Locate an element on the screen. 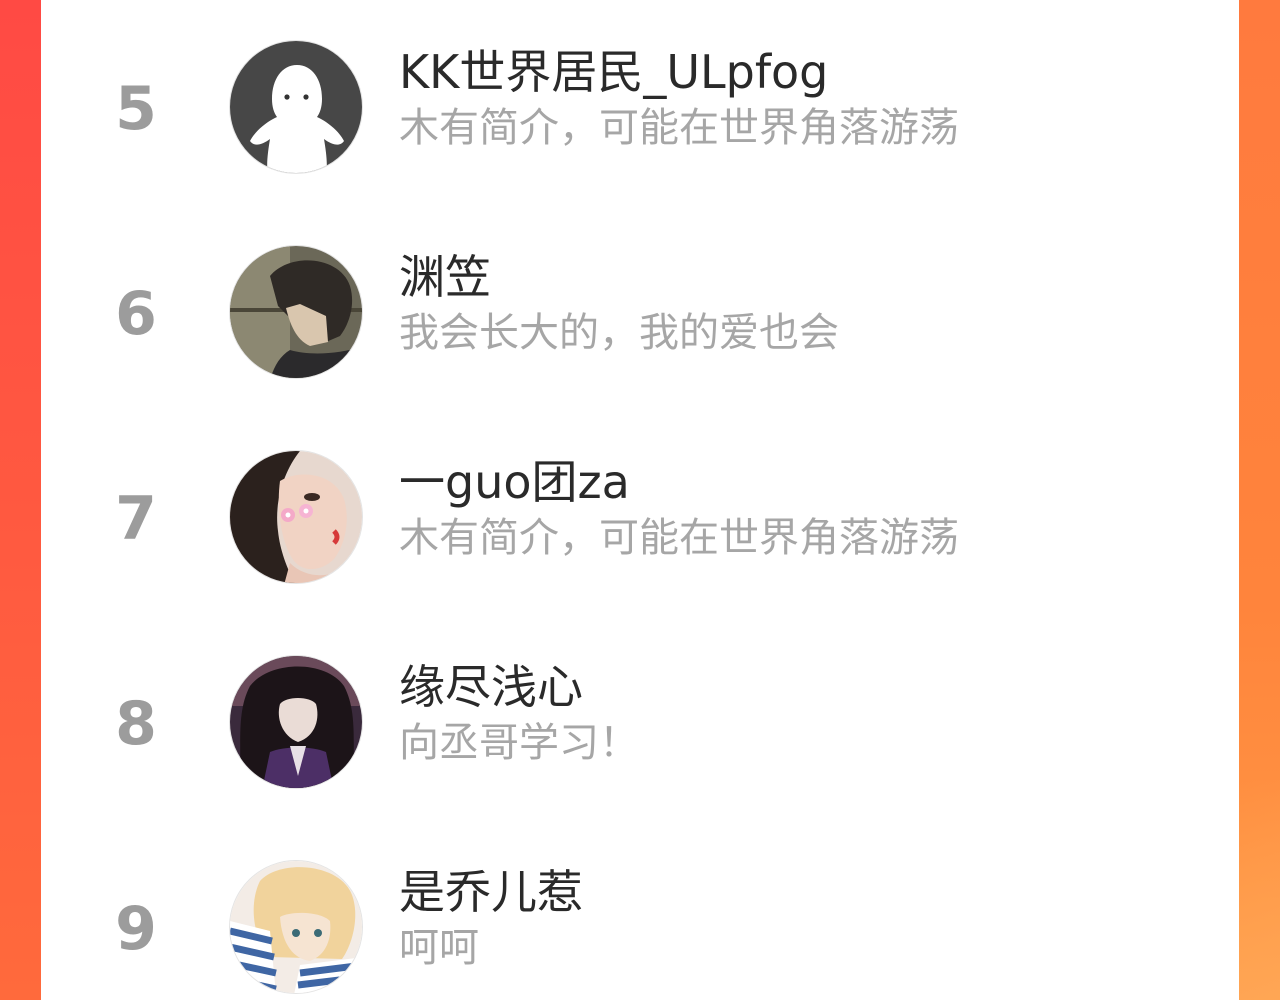 This screenshot has height=1000, width=1280. anime-boy-avatar-icon is located at coordinates (296, 312).